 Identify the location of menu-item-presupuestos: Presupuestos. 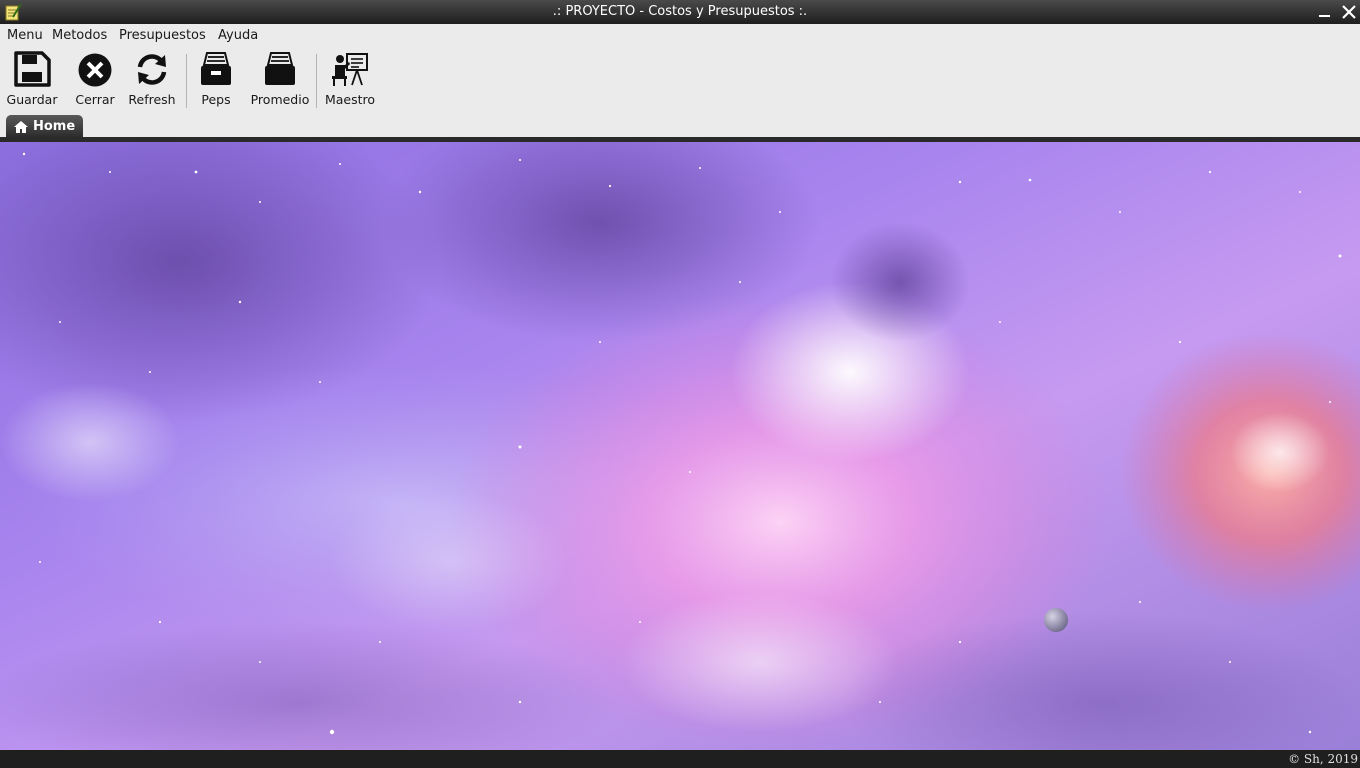
(162, 36).